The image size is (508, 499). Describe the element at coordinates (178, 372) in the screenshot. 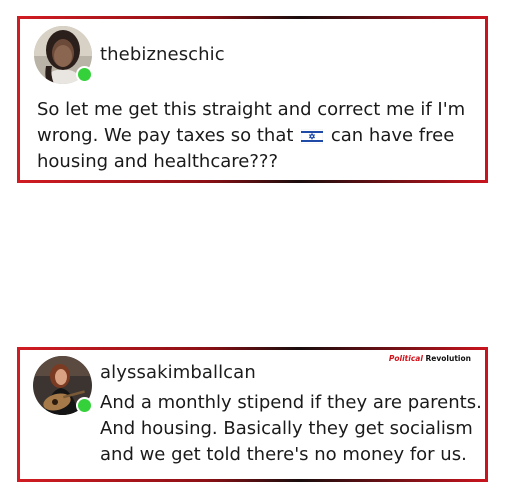

I see `username: alyssakimballcan` at that location.